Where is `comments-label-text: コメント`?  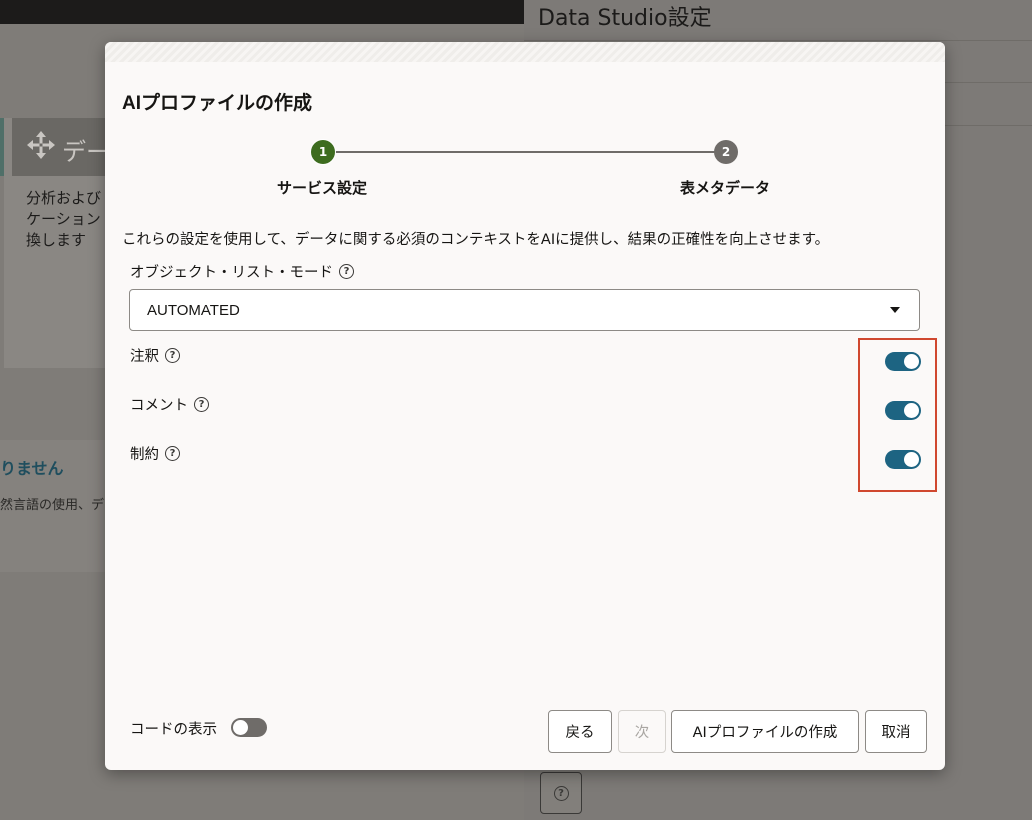
comments-label-text: コメント is located at coordinates (159, 406).